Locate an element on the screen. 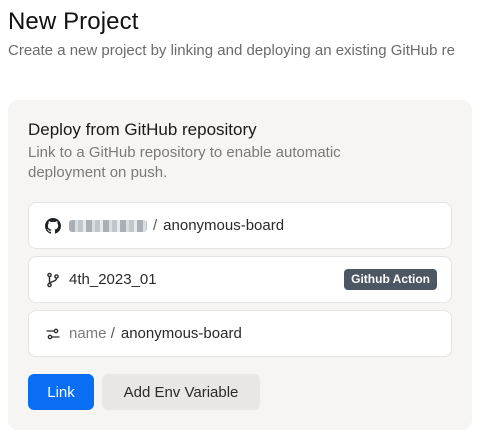 The image size is (486, 444). project-name-value: anonymous-board is located at coordinates (181, 333).